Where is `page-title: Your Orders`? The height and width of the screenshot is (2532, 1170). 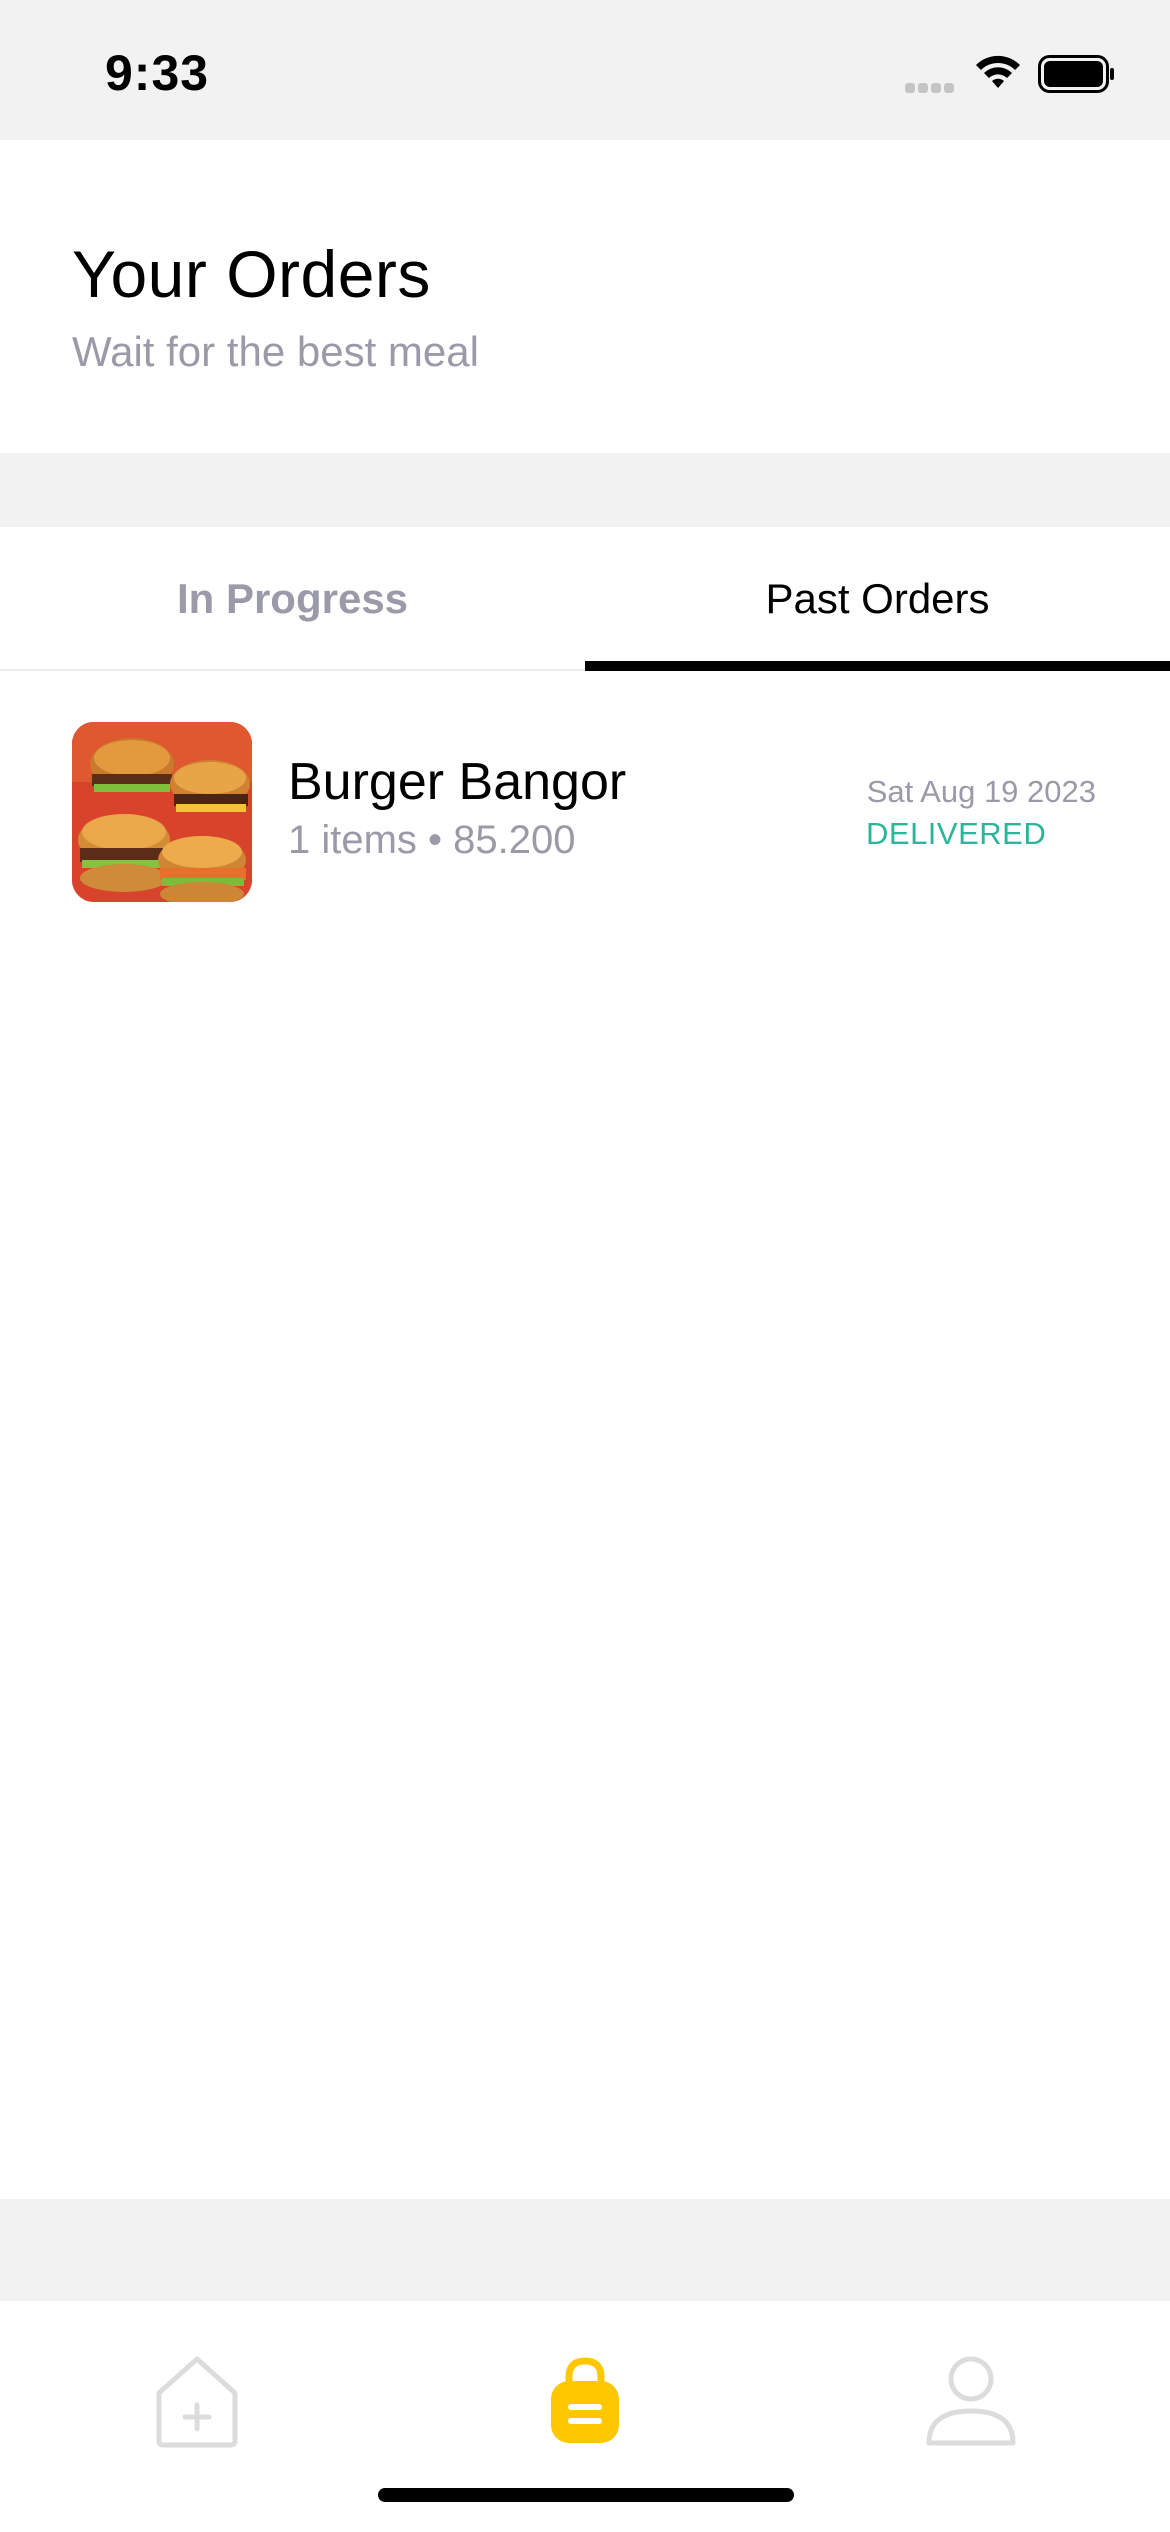
page-title: Your Orders is located at coordinates (251, 274).